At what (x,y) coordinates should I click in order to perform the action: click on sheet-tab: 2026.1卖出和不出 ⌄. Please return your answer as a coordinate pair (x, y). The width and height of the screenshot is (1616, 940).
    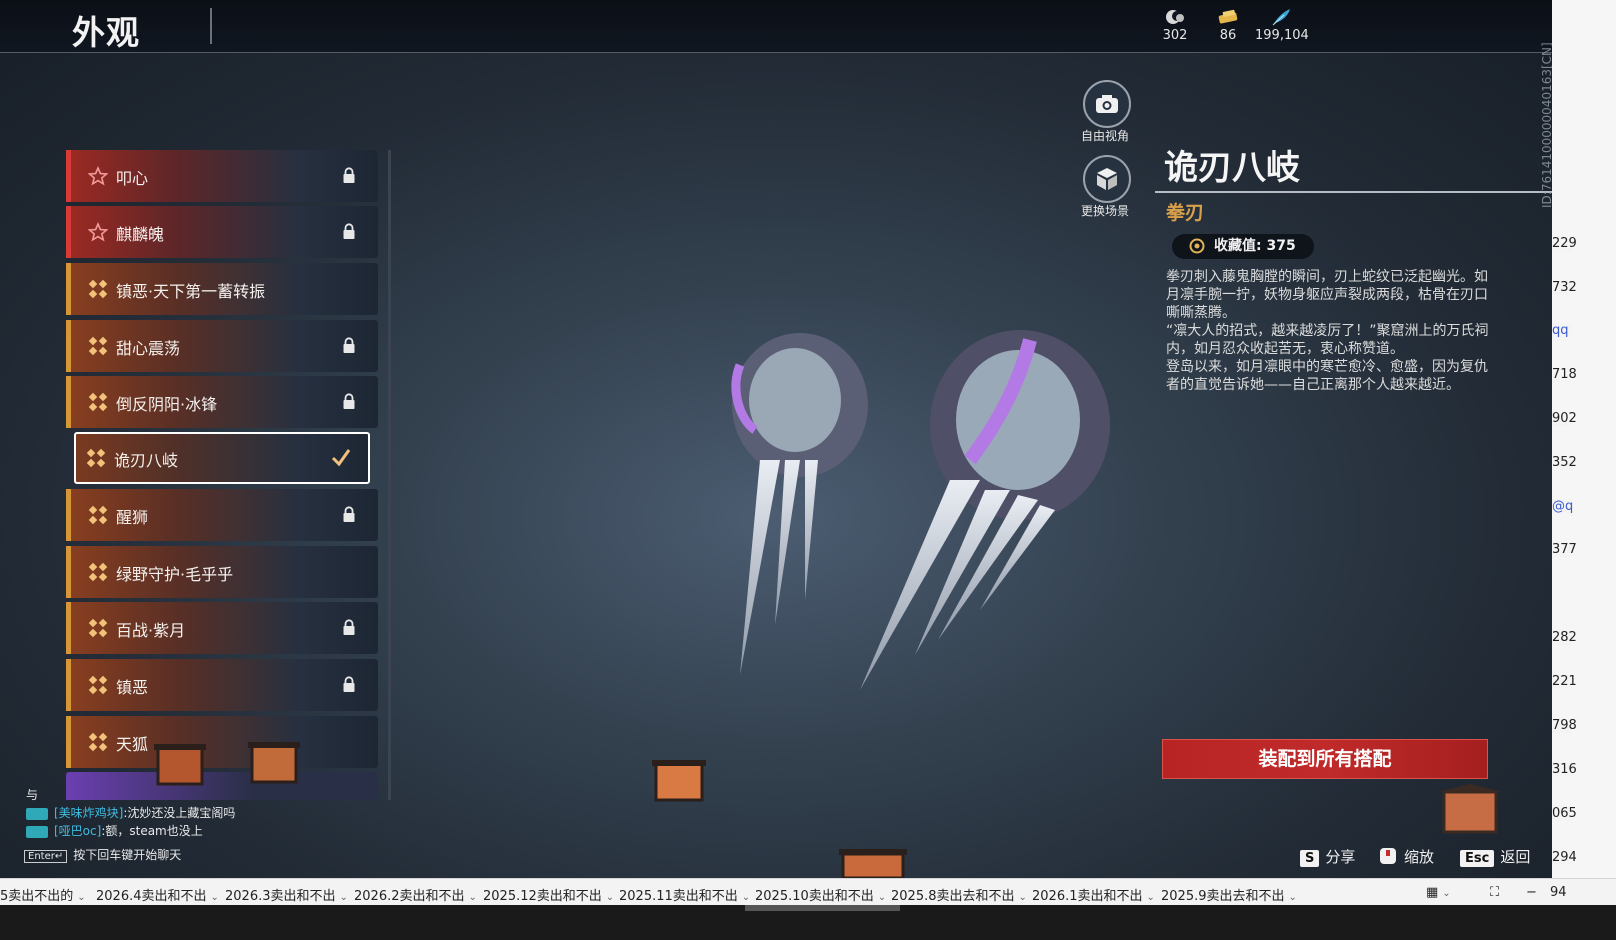
    Looking at the image, I should click on (1093, 894).